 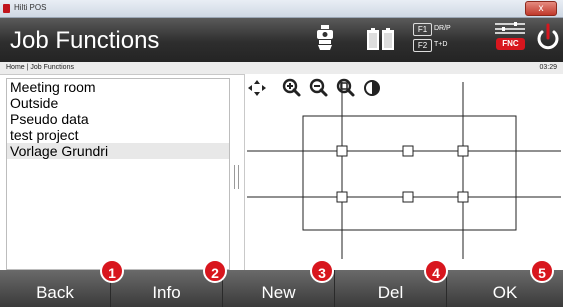 What do you see at coordinates (325, 38) in the screenshot?
I see `instrument-icon` at bounding box center [325, 38].